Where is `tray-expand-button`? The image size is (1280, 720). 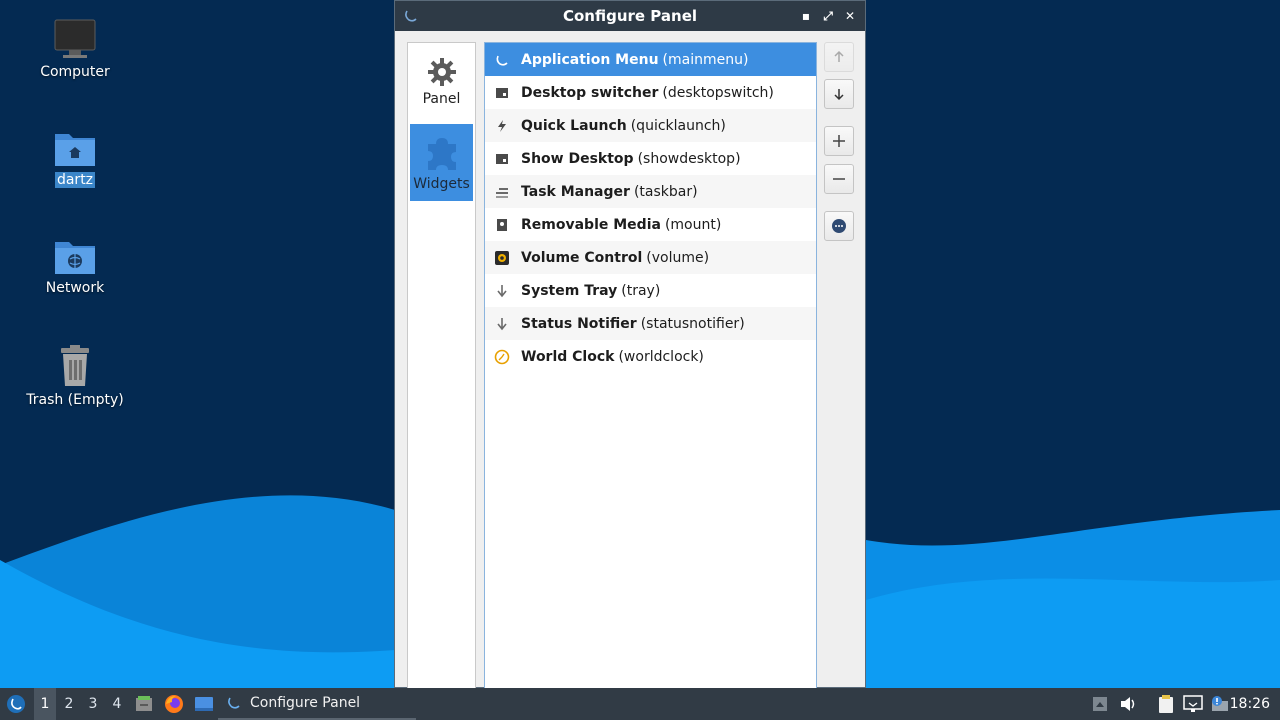 tray-expand-button is located at coordinates (1100, 704).